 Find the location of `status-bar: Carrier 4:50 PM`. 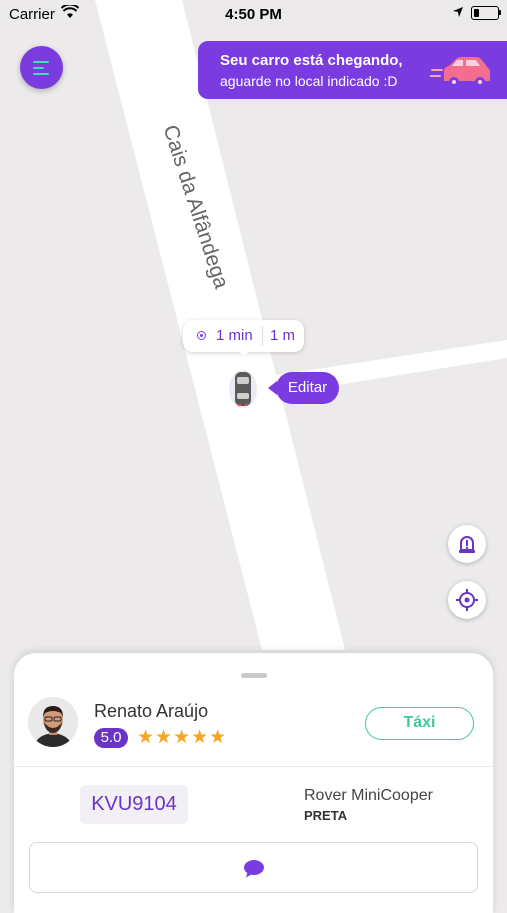

status-bar: Carrier 4:50 PM is located at coordinates (253, 14).